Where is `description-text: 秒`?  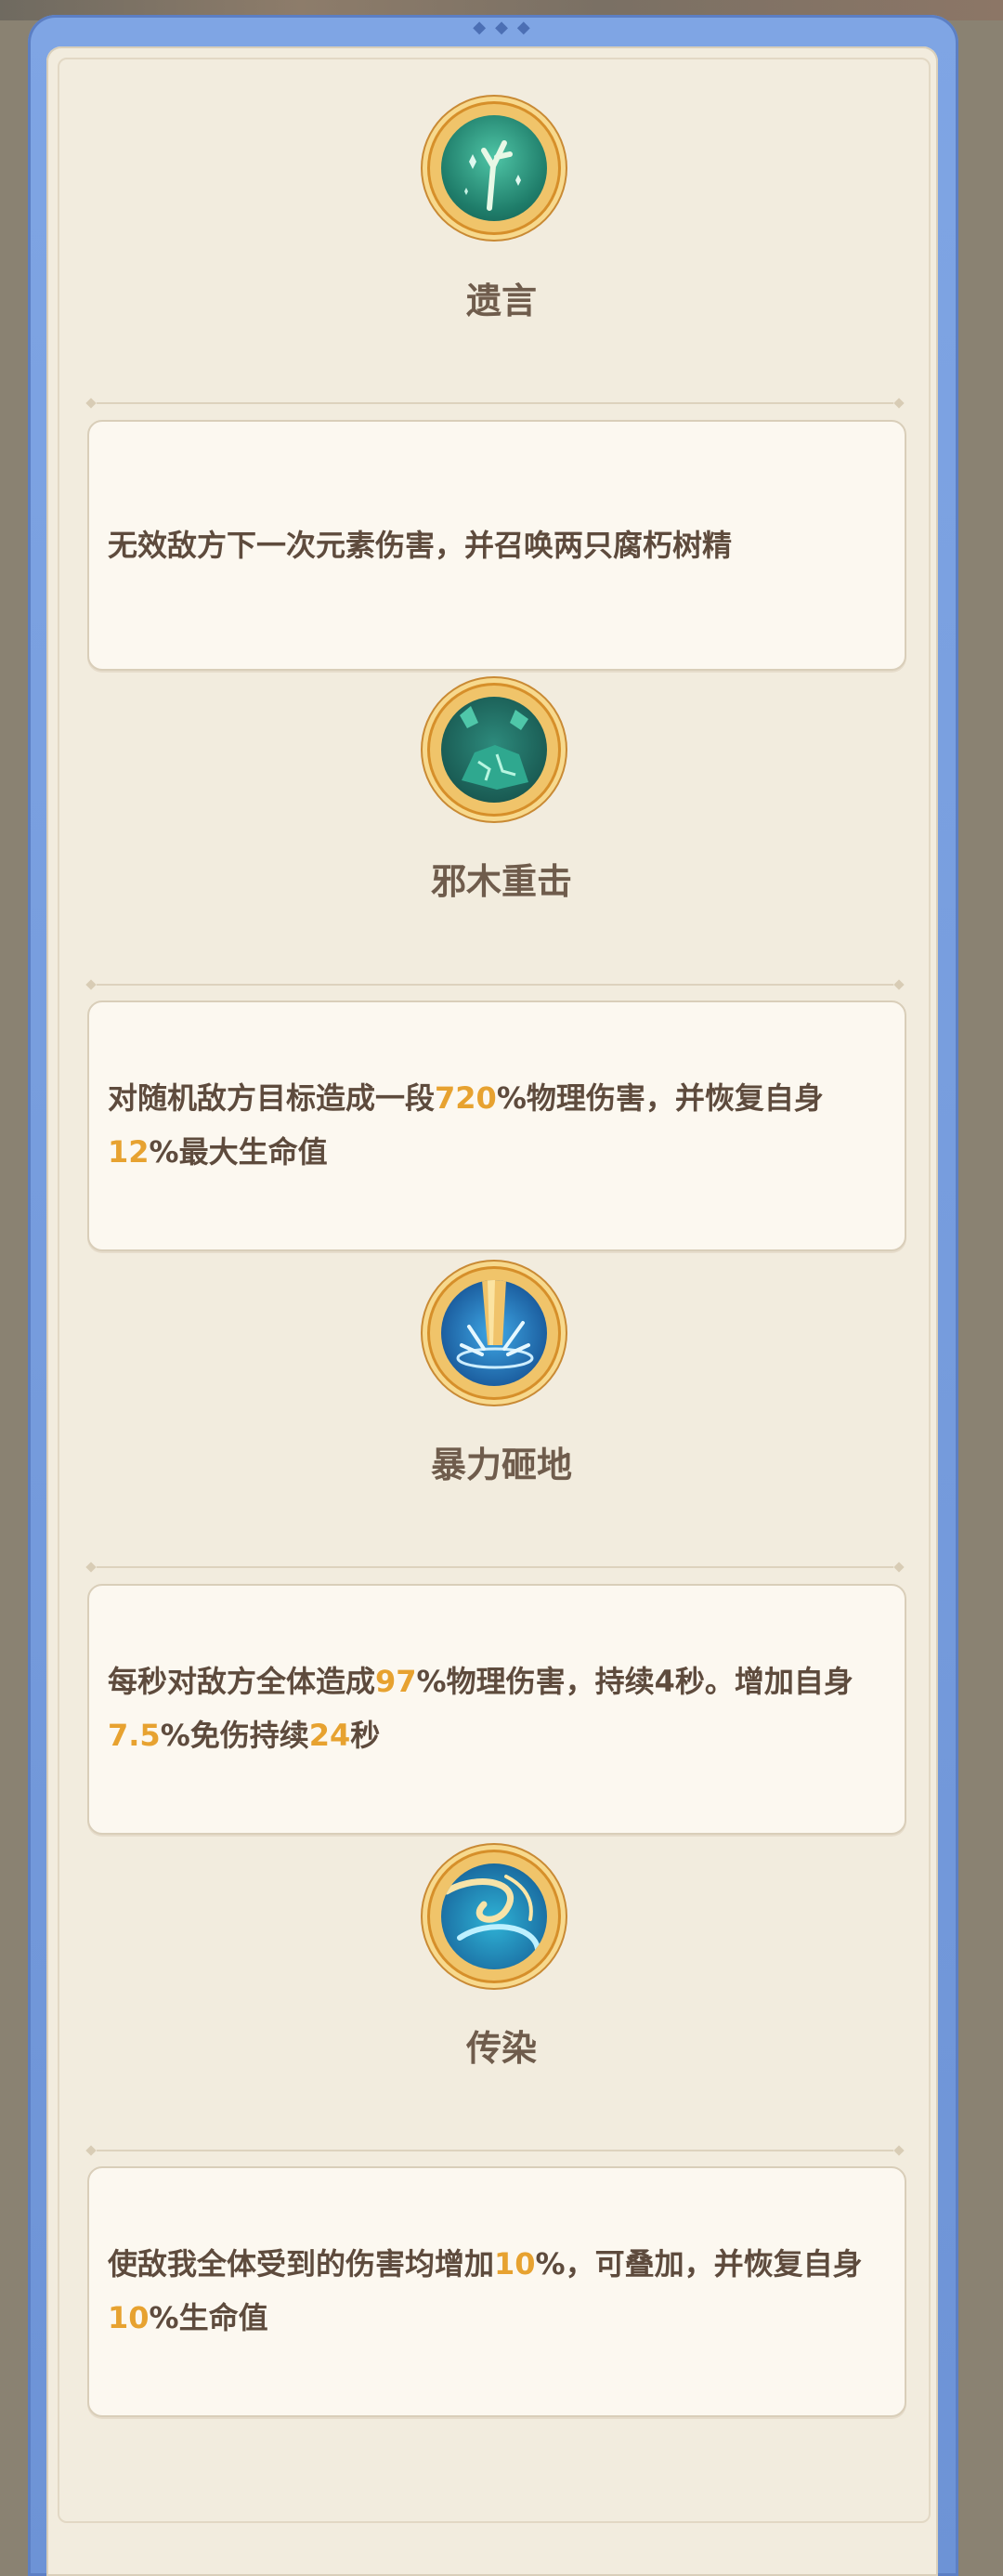
description-text: 秒 is located at coordinates (366, 1735).